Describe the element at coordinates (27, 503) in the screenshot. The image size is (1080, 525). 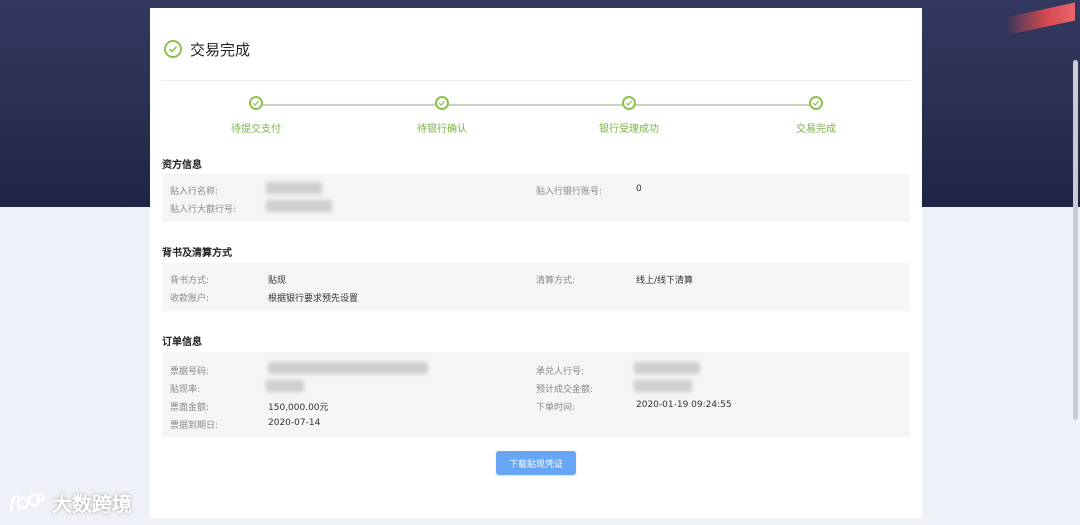
I see `watermark-logo-icon` at that location.